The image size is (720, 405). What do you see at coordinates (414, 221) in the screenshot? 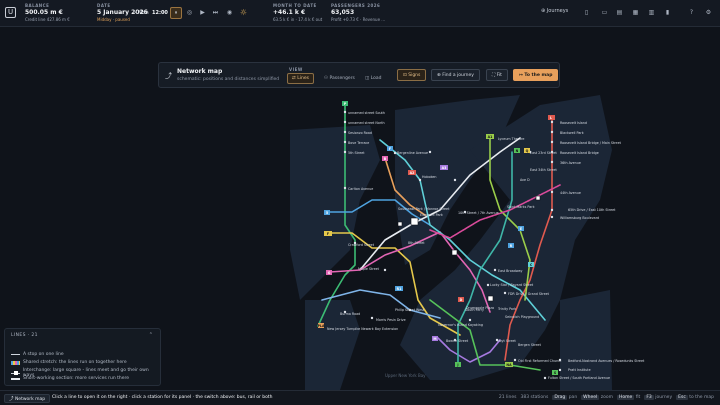
I see `interchange-elephant-park` at bounding box center [414, 221].